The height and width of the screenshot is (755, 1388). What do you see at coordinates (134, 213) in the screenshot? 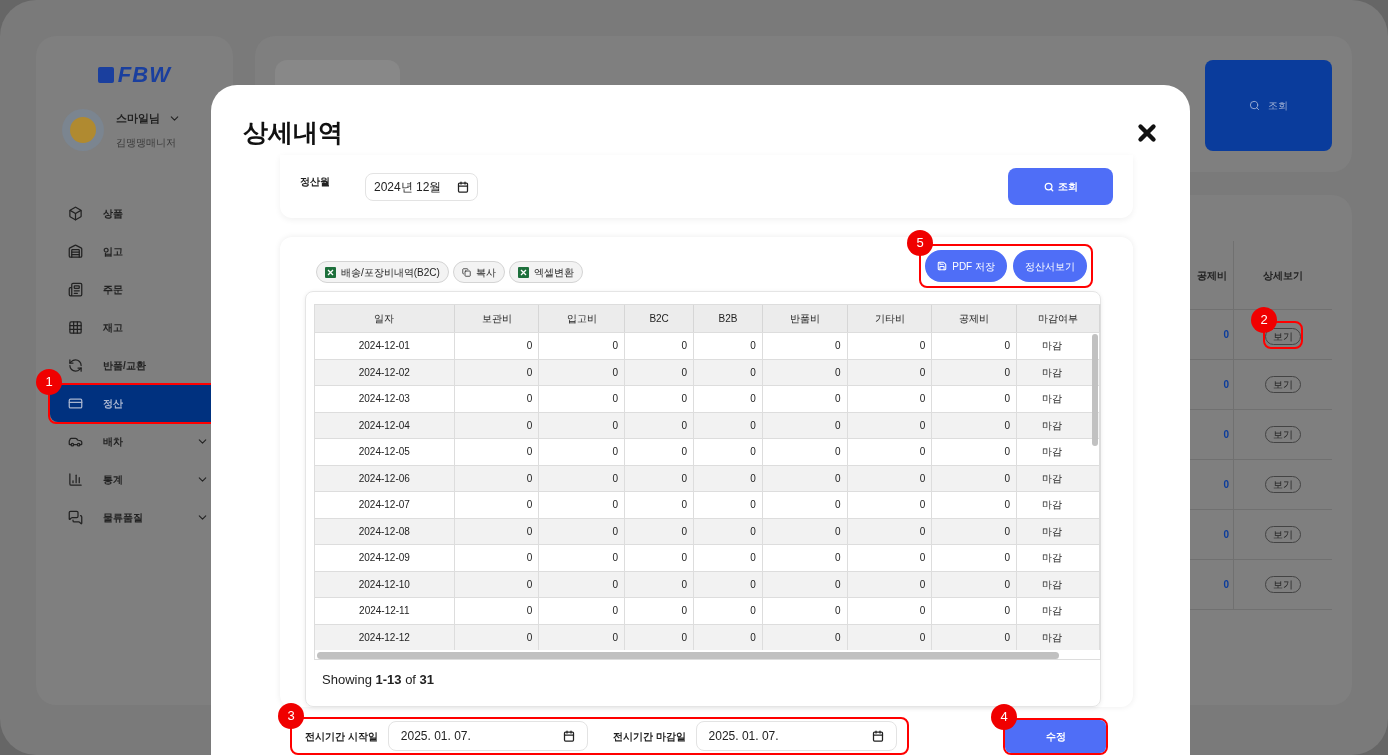
I see `sidebar-item: 상품` at bounding box center [134, 213].